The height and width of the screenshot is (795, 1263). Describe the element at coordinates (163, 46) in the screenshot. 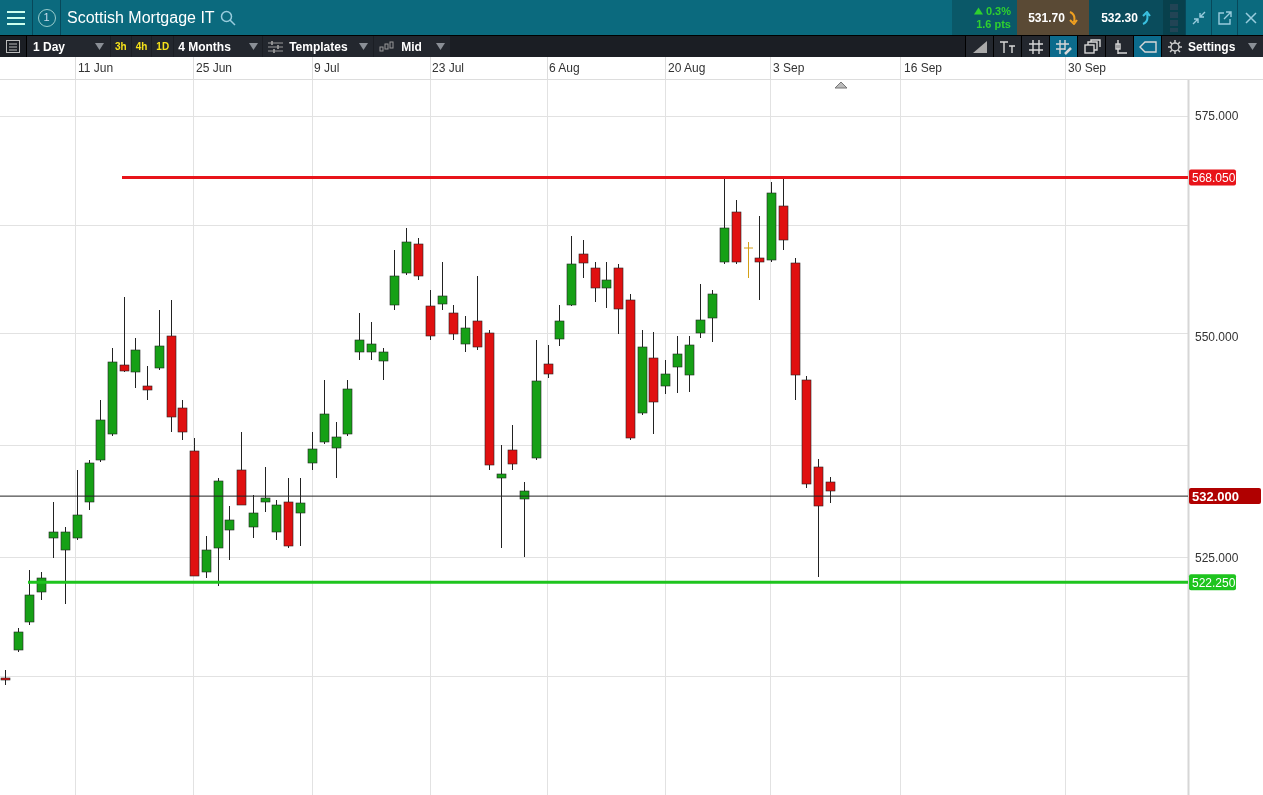

I see `interval-button: 1D` at that location.